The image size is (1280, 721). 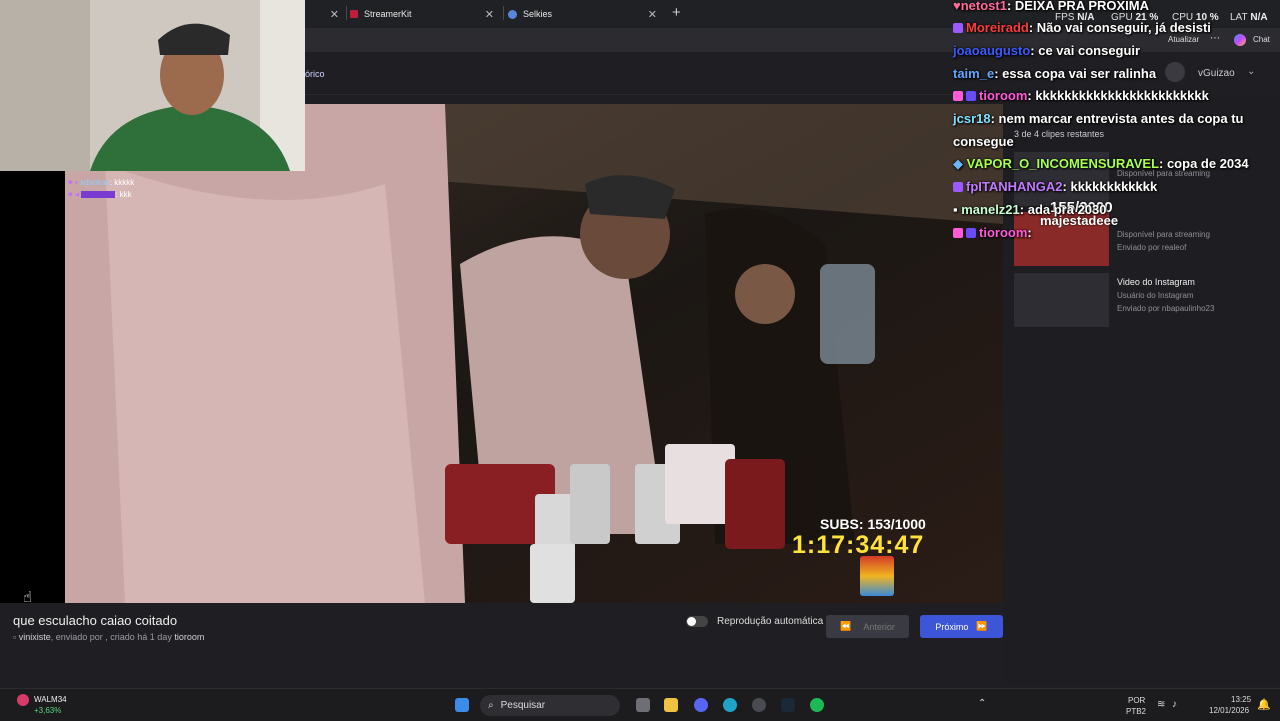 I want to click on chat-message: joaoaugusto: ce vai conseguir, so click(x=1047, y=50).